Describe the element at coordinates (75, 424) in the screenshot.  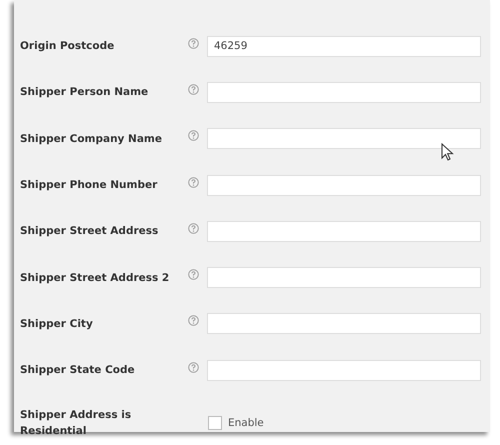
I see `field-label: Shipper Address is Residential` at that location.